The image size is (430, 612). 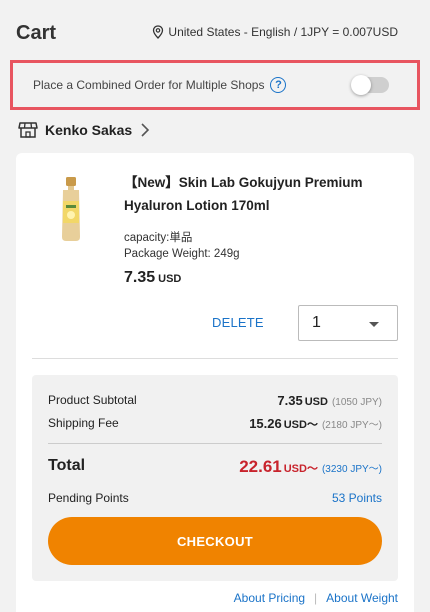 What do you see at coordinates (361, 85) in the screenshot?
I see `toggle-knob` at bounding box center [361, 85].